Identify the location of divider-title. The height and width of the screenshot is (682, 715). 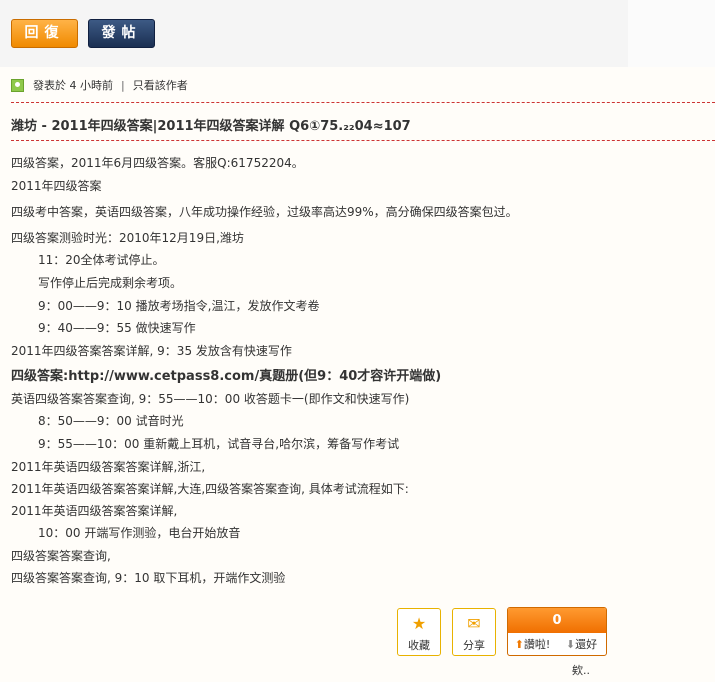
(363, 140).